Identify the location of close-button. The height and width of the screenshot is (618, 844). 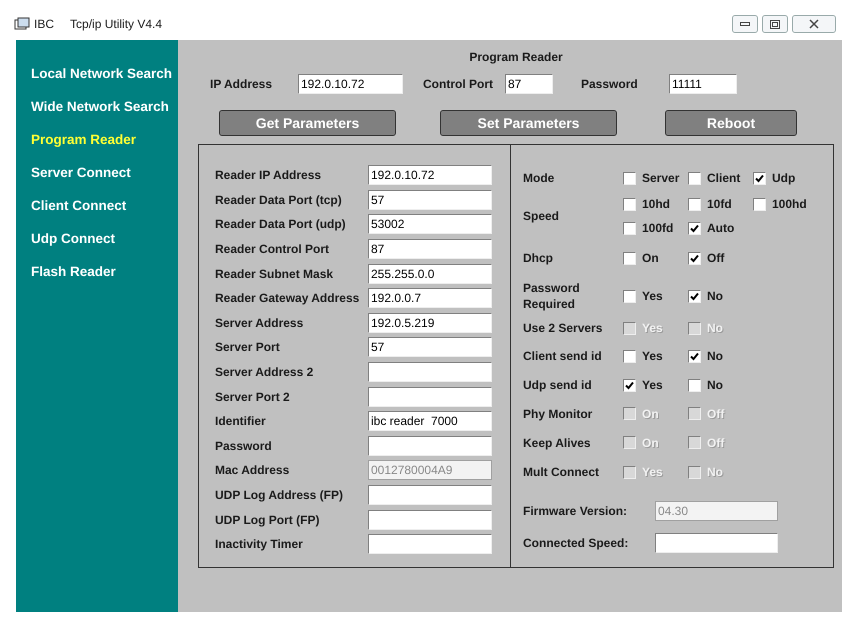
(814, 24).